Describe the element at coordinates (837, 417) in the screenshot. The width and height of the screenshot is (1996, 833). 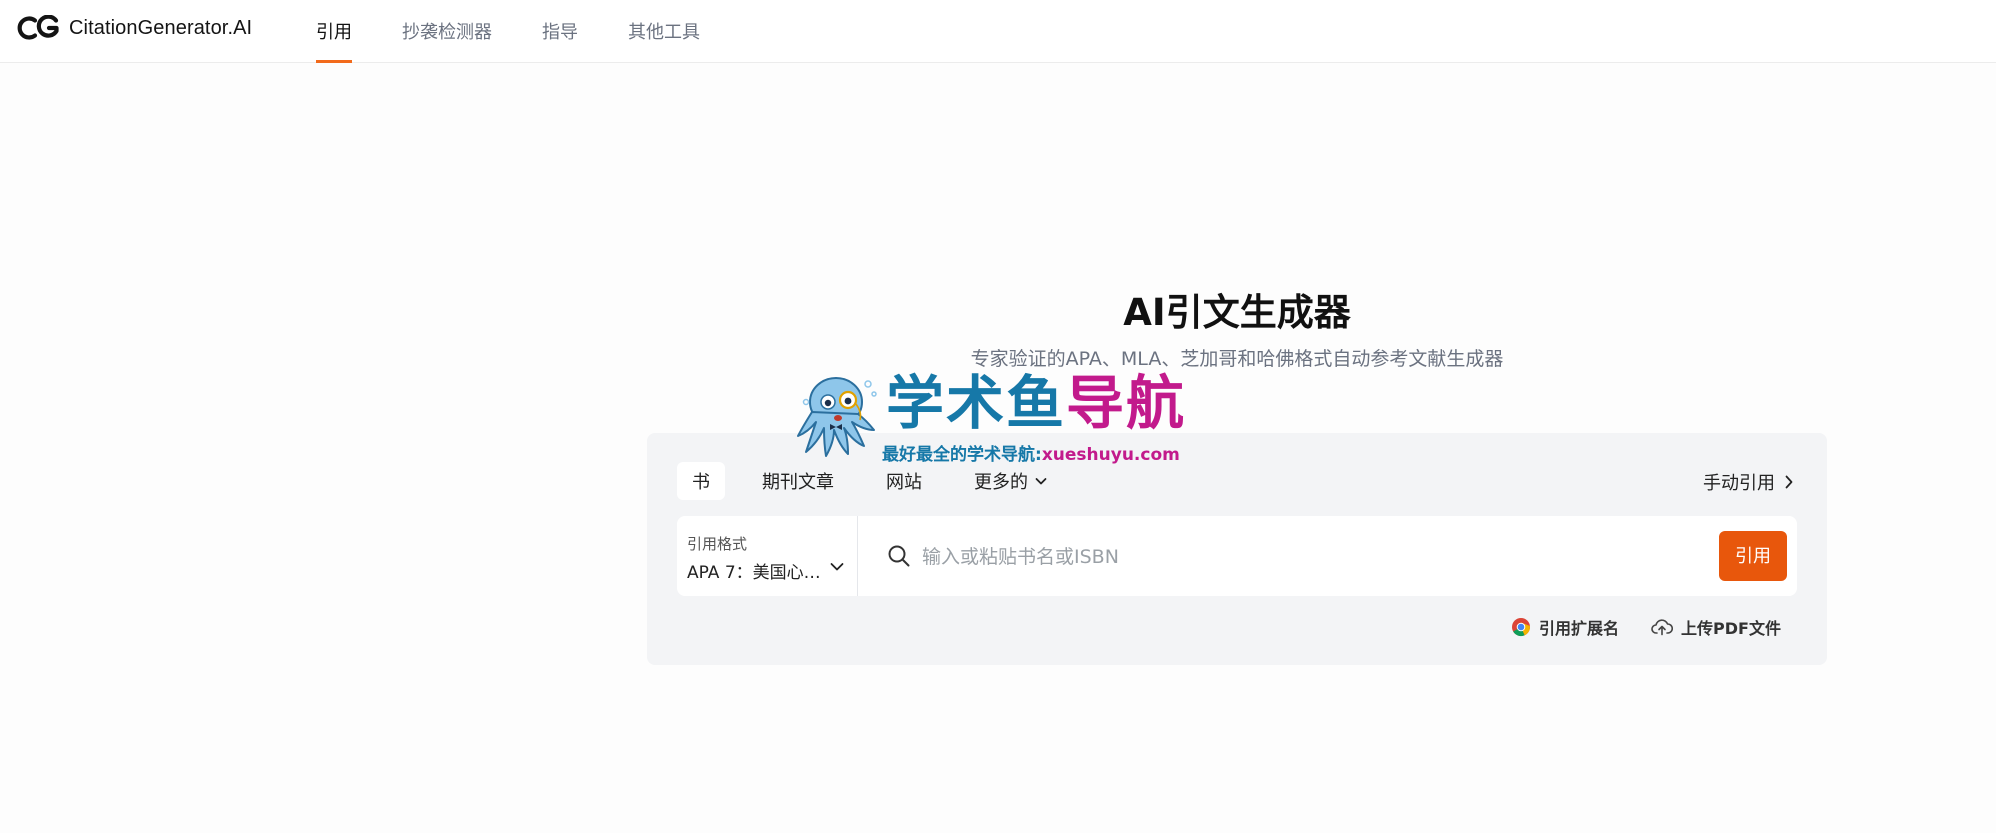
I see `octopus-mascot-icon` at that location.